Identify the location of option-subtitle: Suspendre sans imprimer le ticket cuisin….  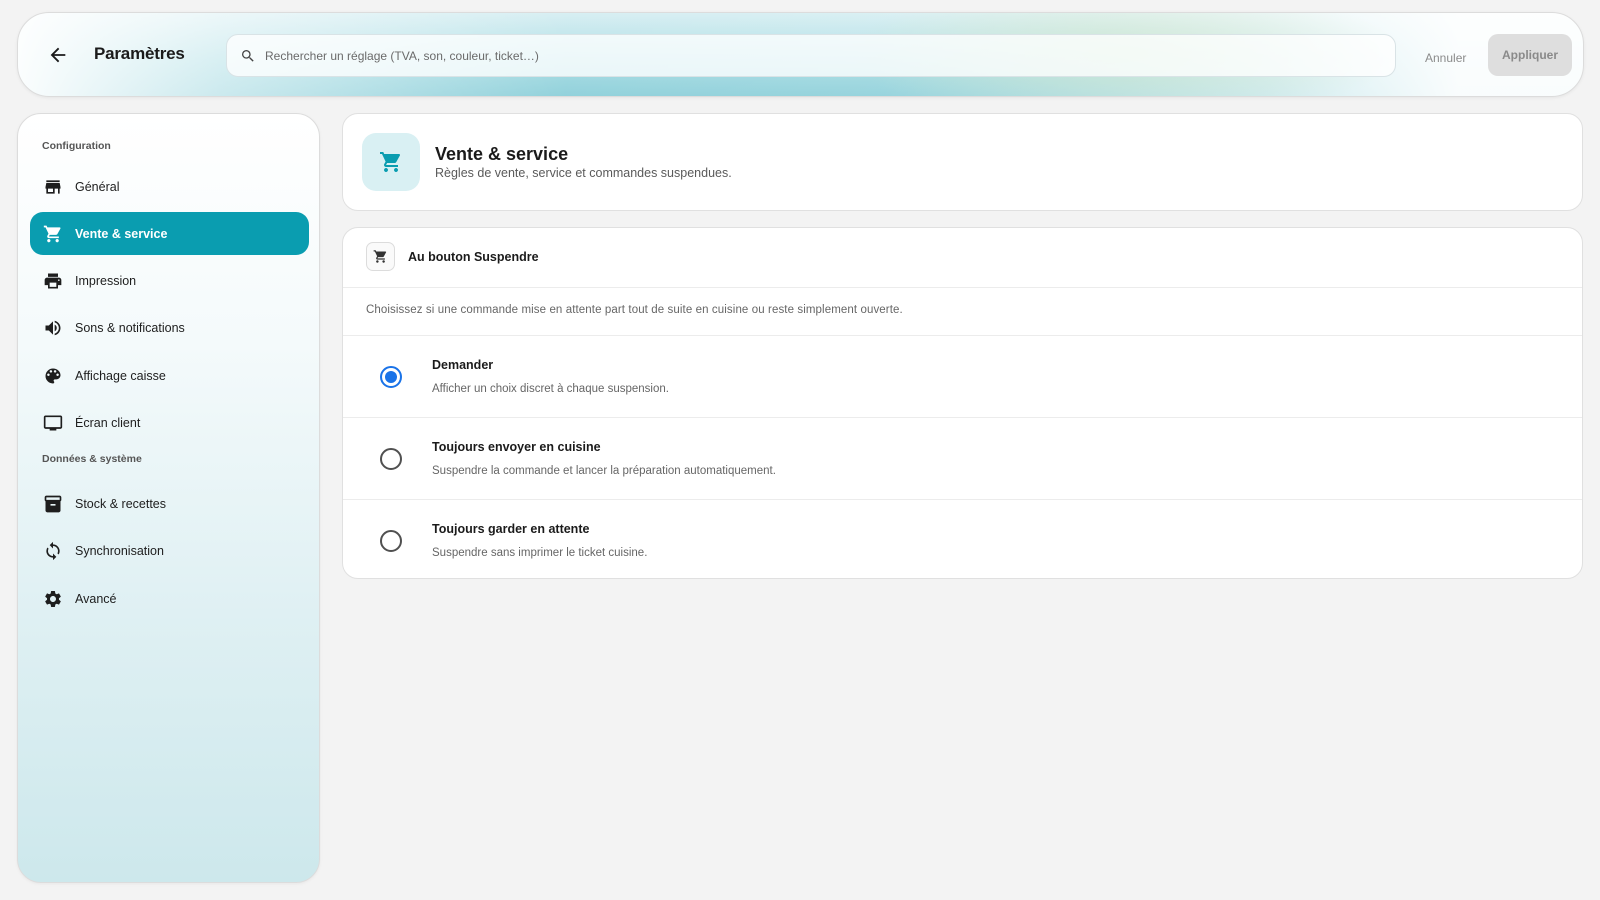
(540, 553).